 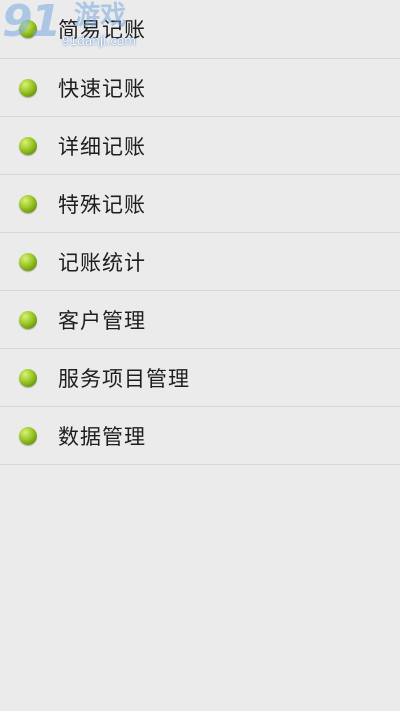 What do you see at coordinates (200, 146) in the screenshot?
I see `menu-item-detailed-bookkeeping: 详细记账` at bounding box center [200, 146].